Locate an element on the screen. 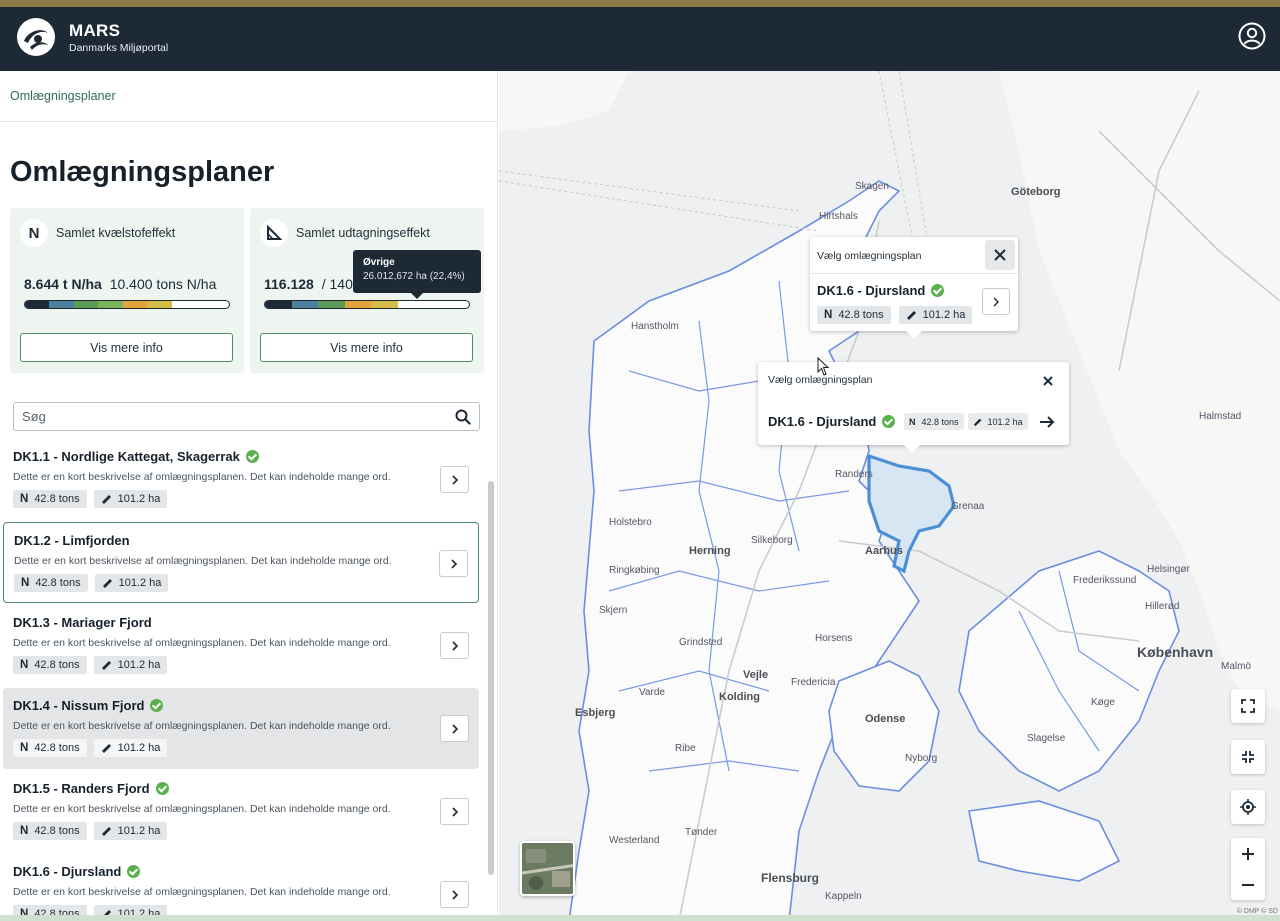  popup-header-label: Vælg omlægningsplan is located at coordinates (869, 256).